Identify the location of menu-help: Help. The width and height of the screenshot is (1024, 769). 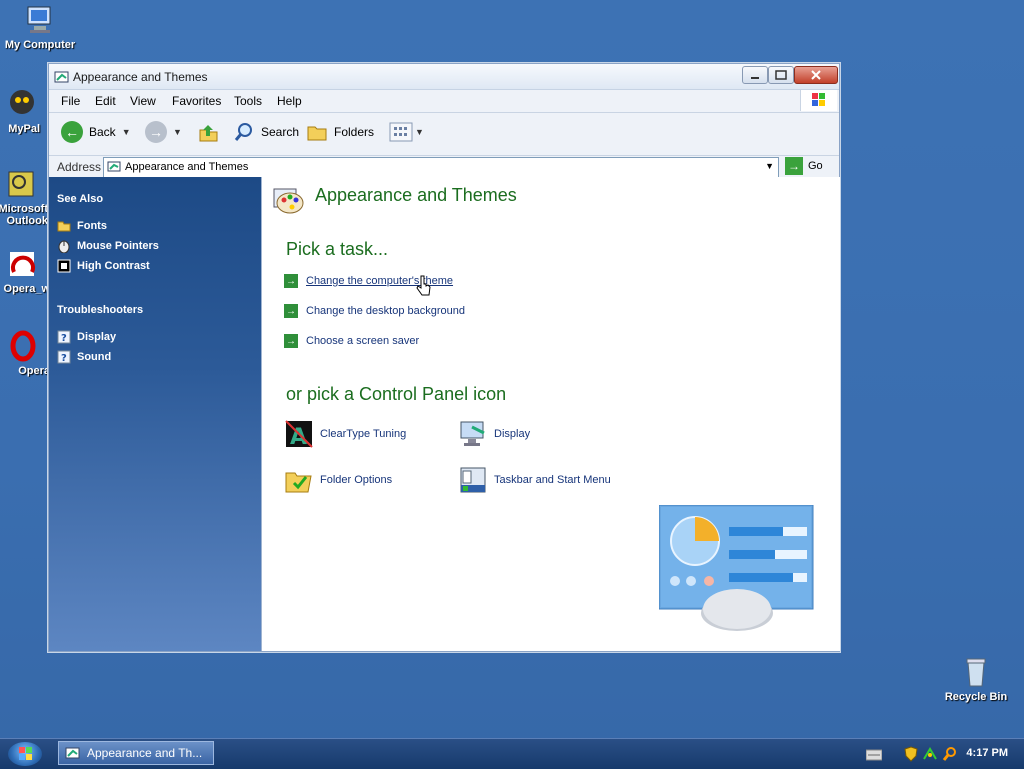
(289, 101).